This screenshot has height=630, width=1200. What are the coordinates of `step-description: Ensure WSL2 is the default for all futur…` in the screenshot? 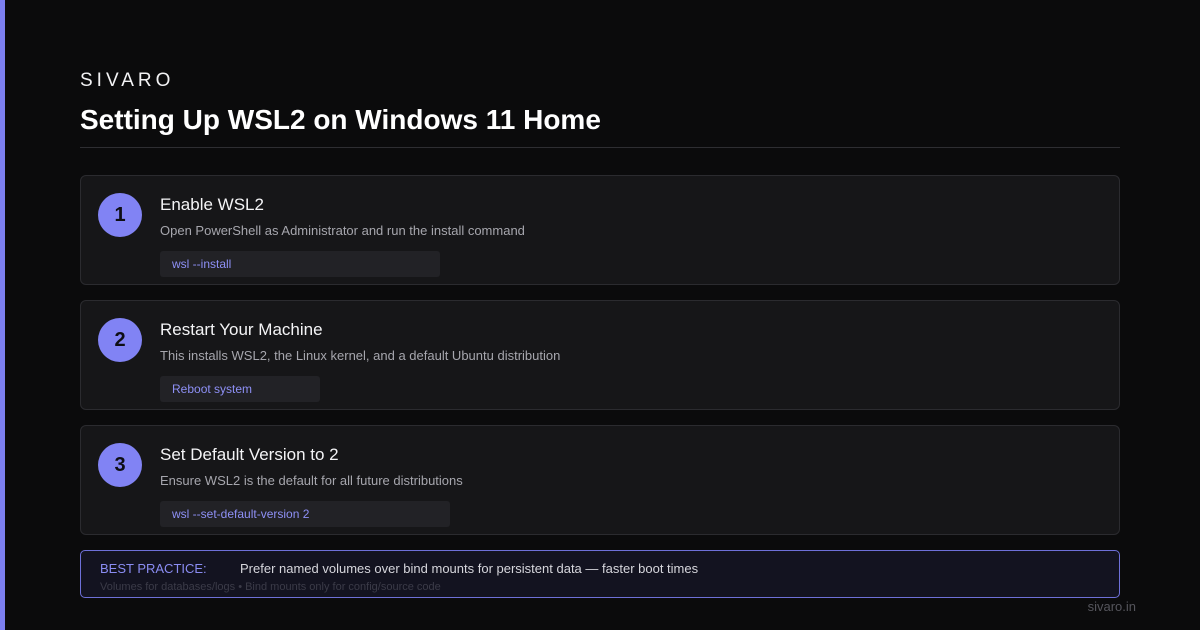 It's located at (311, 480).